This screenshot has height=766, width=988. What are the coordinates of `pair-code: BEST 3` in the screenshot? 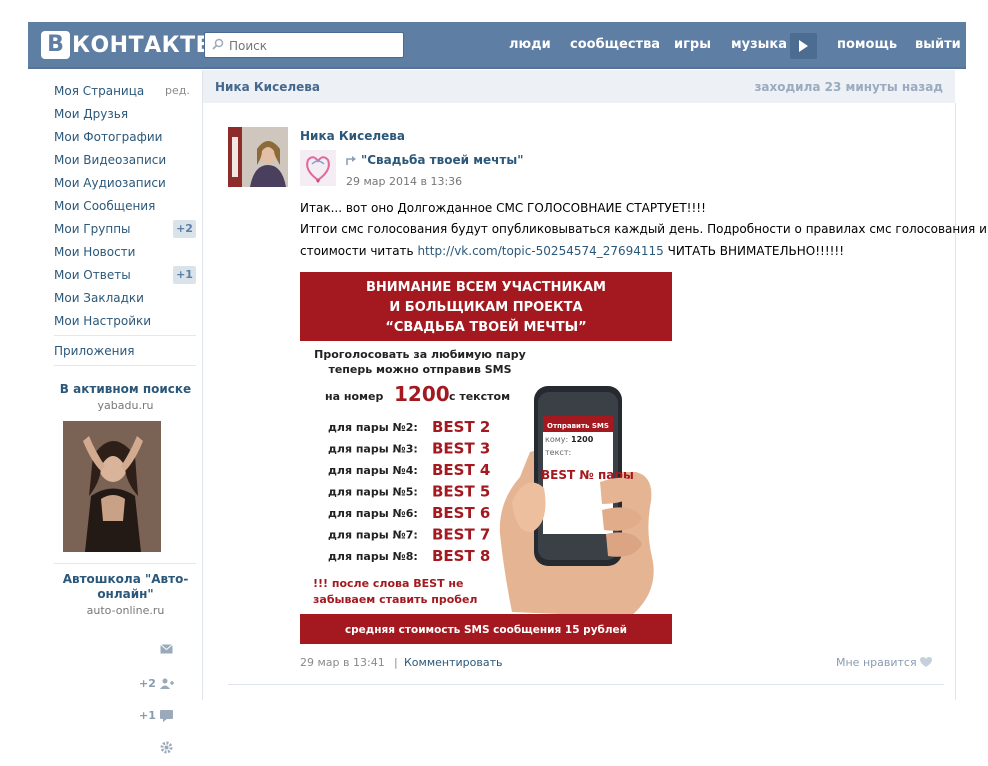 It's located at (461, 449).